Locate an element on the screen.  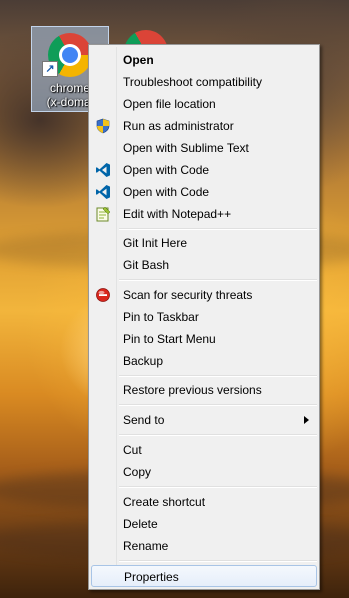
shortcut-arrow-icon: ↗ is located at coordinates (50, 69).